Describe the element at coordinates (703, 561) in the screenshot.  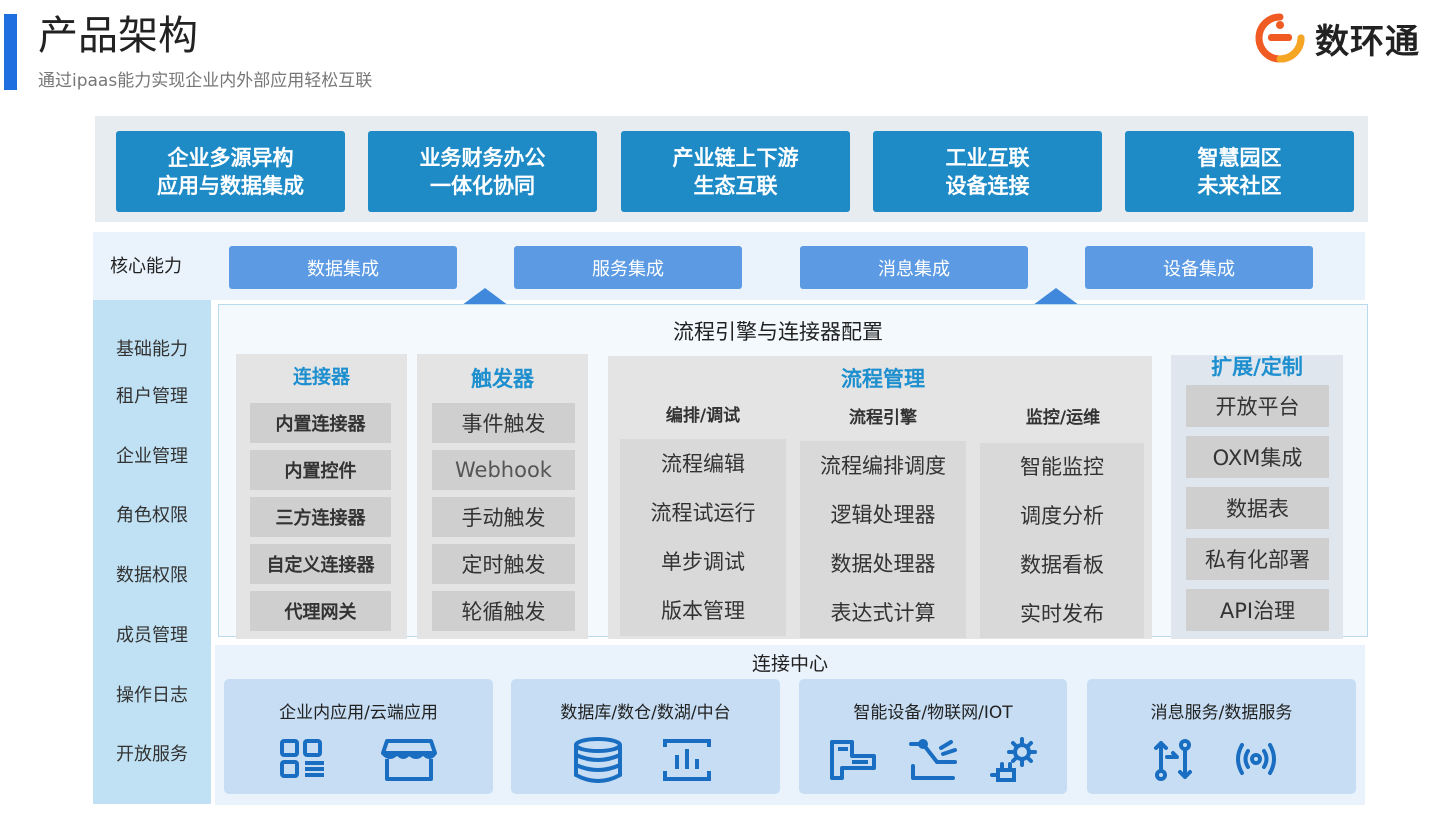
I see `flow-item: 单步调试` at that location.